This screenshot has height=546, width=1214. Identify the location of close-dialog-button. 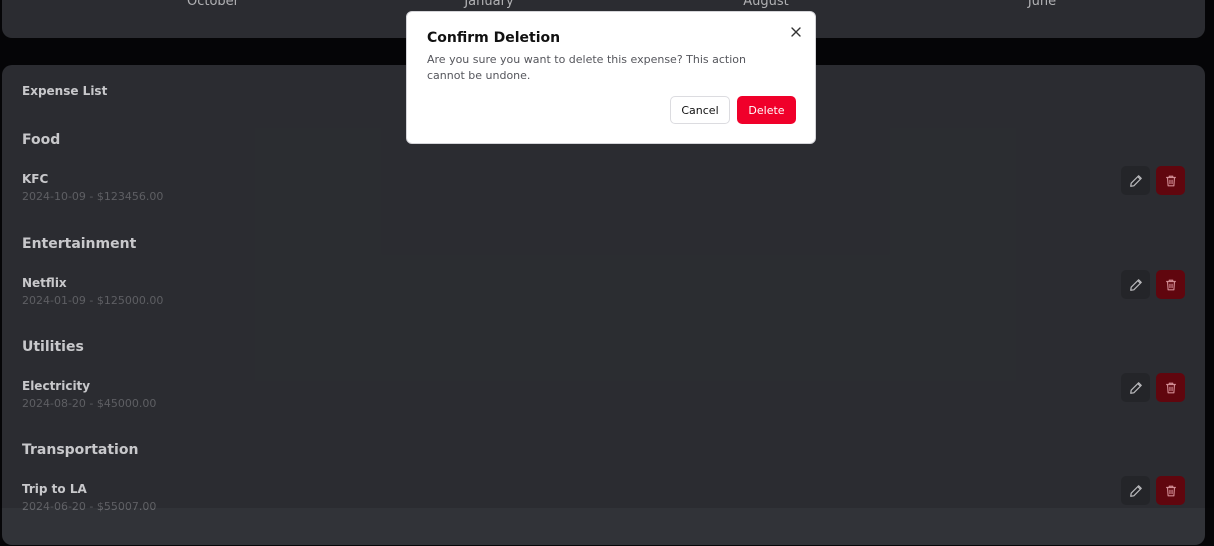
(796, 32).